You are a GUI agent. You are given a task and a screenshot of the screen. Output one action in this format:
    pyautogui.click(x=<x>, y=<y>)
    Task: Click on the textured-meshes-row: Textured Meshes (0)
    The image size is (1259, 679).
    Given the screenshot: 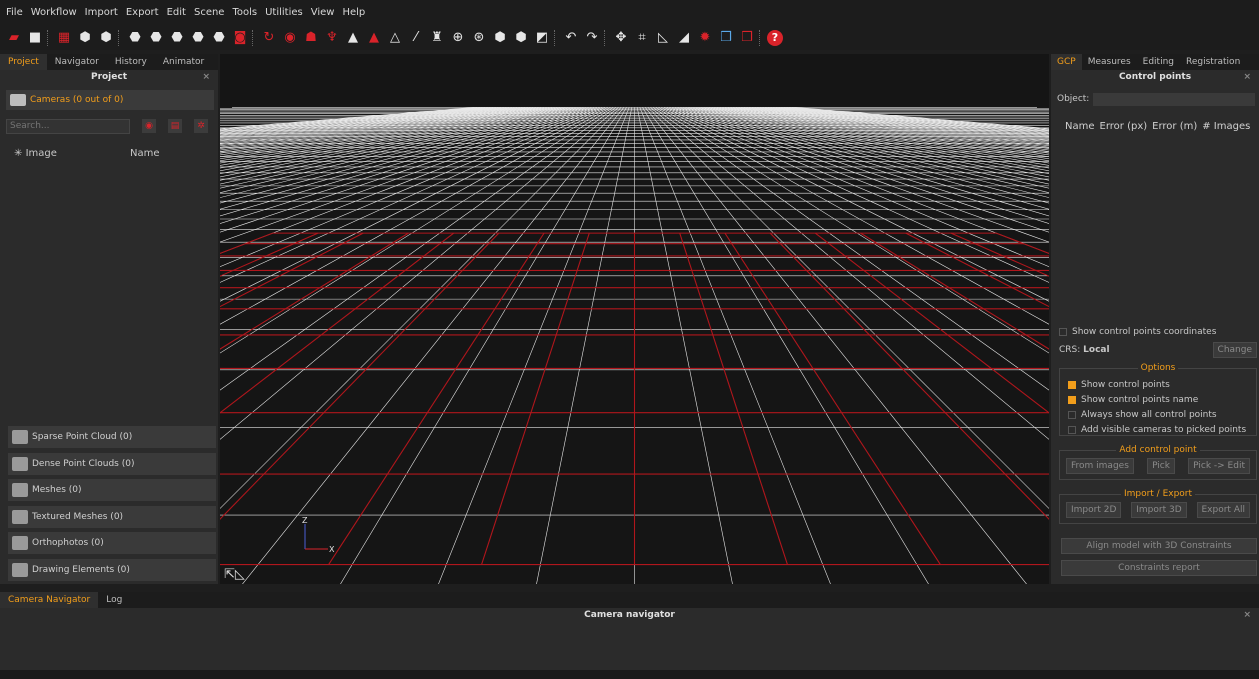 What is the action you would take?
    pyautogui.click(x=112, y=517)
    